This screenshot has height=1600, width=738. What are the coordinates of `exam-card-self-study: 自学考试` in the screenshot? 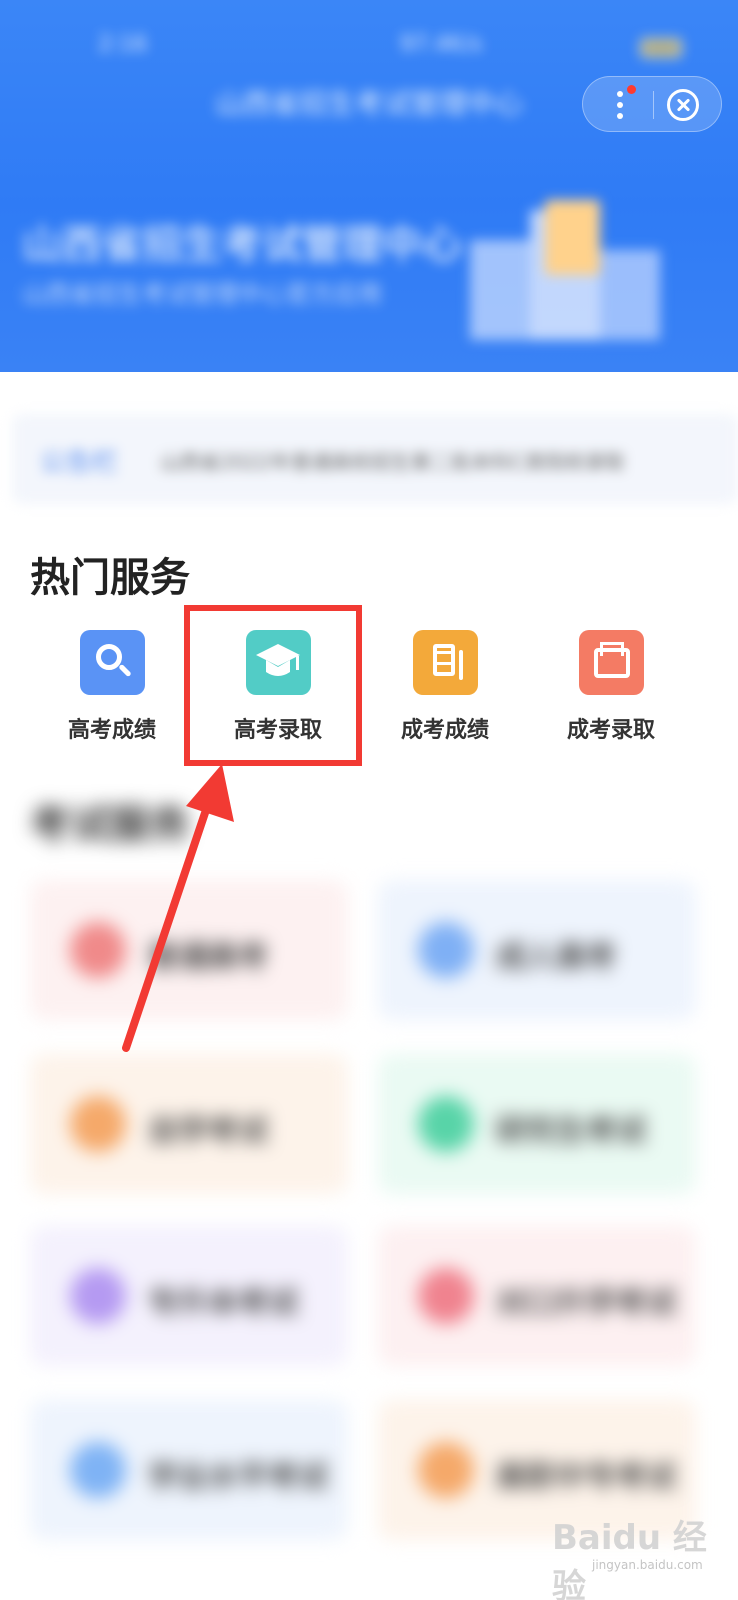 It's located at (189, 1124).